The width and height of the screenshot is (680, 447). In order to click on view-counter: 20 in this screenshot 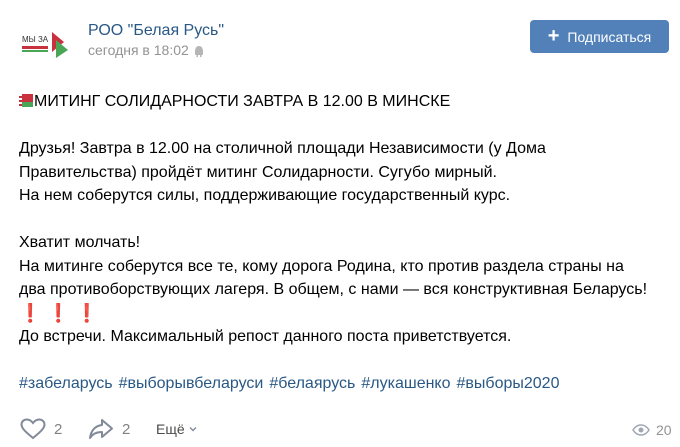, I will do `click(652, 430)`.